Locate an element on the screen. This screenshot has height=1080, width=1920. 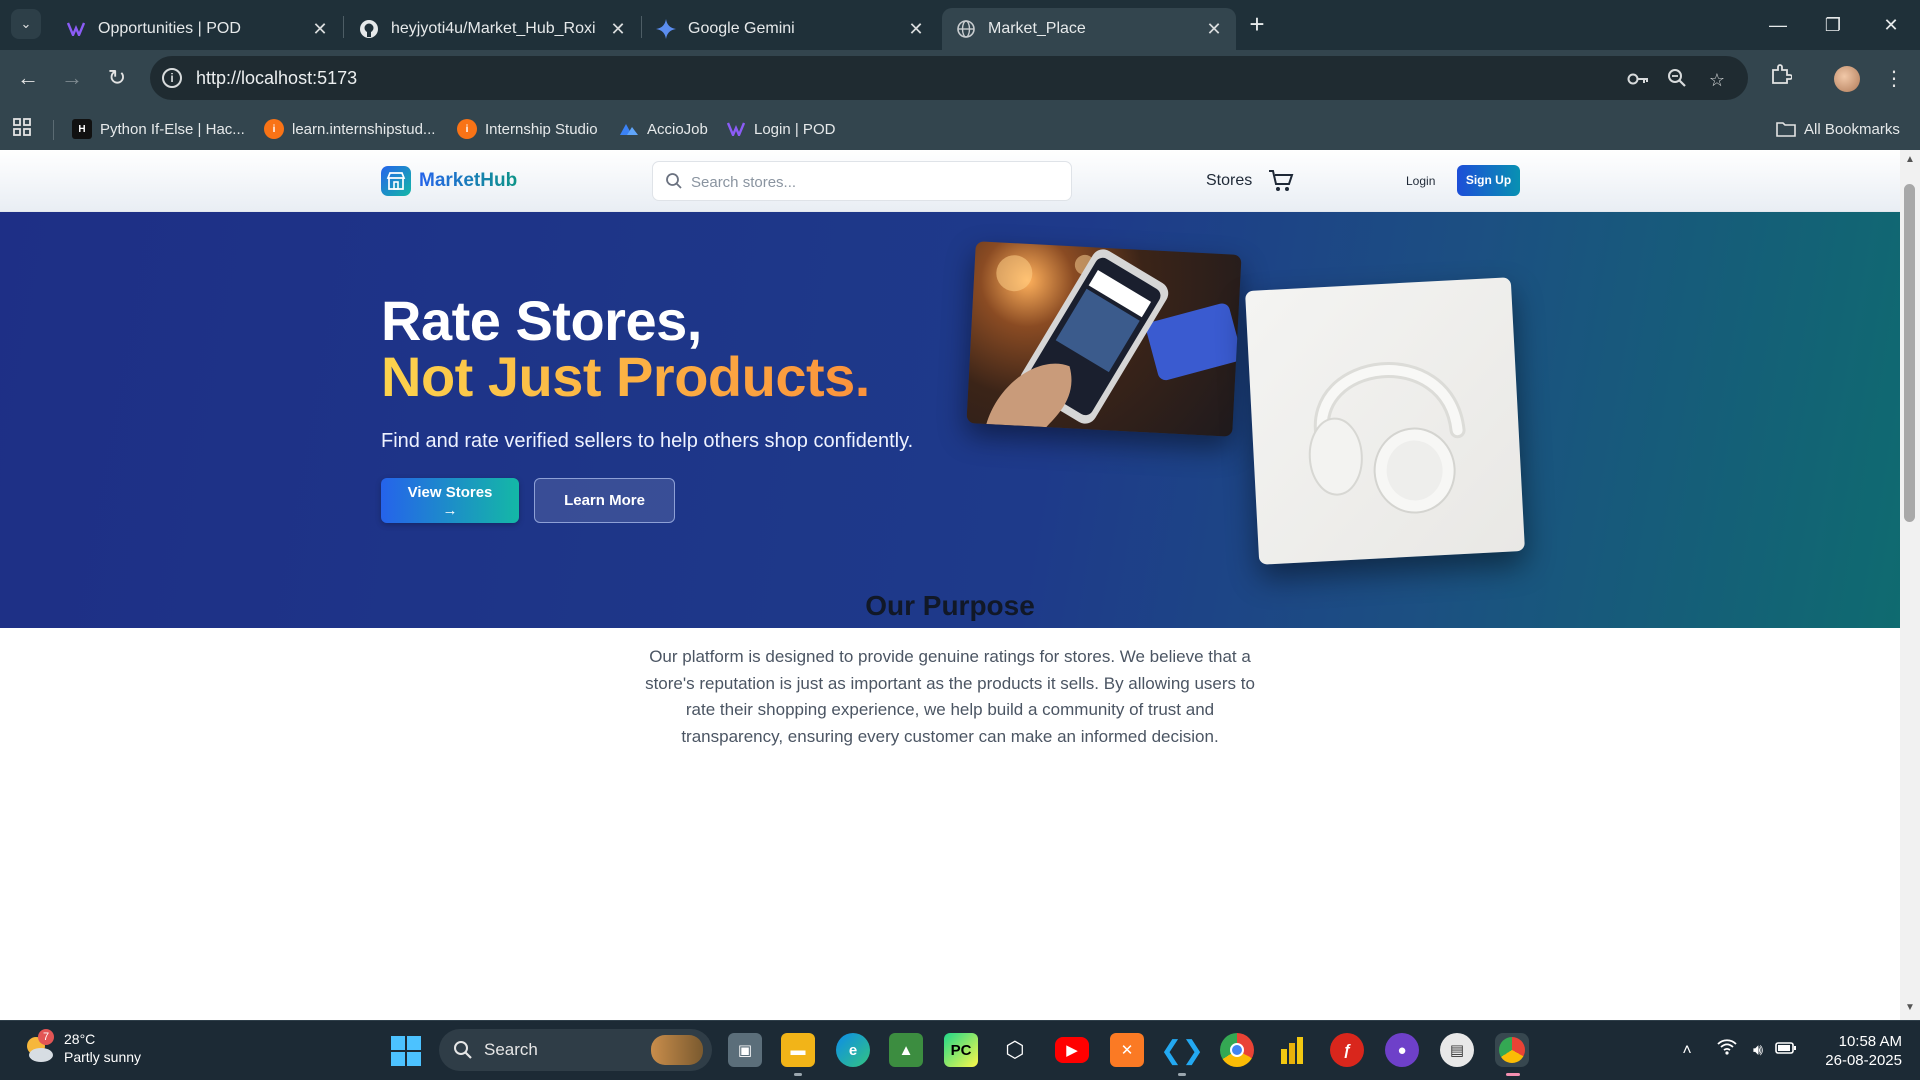
browser-tab-opportunities: Opportunities | POD ✕ is located at coordinates (197, 29).